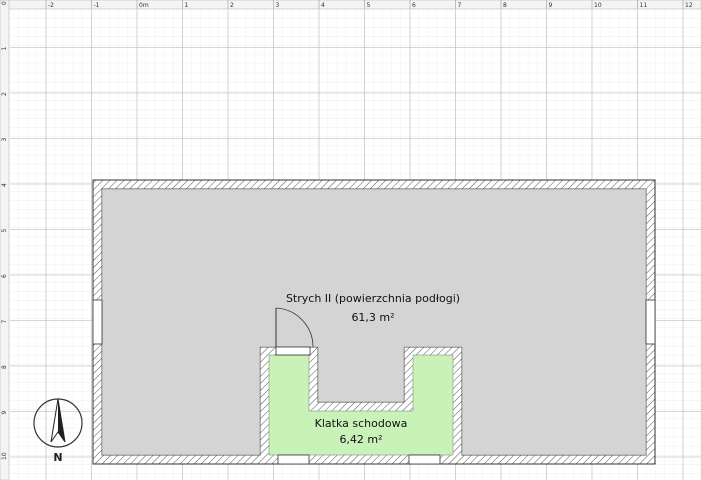  Describe the element at coordinates (323, 5) in the screenshot. I see `top-ruler-label: 4` at that location.